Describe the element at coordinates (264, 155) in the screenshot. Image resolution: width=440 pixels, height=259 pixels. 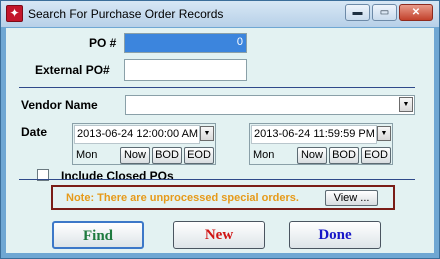
I see `date-to-day: Mon` at that location.